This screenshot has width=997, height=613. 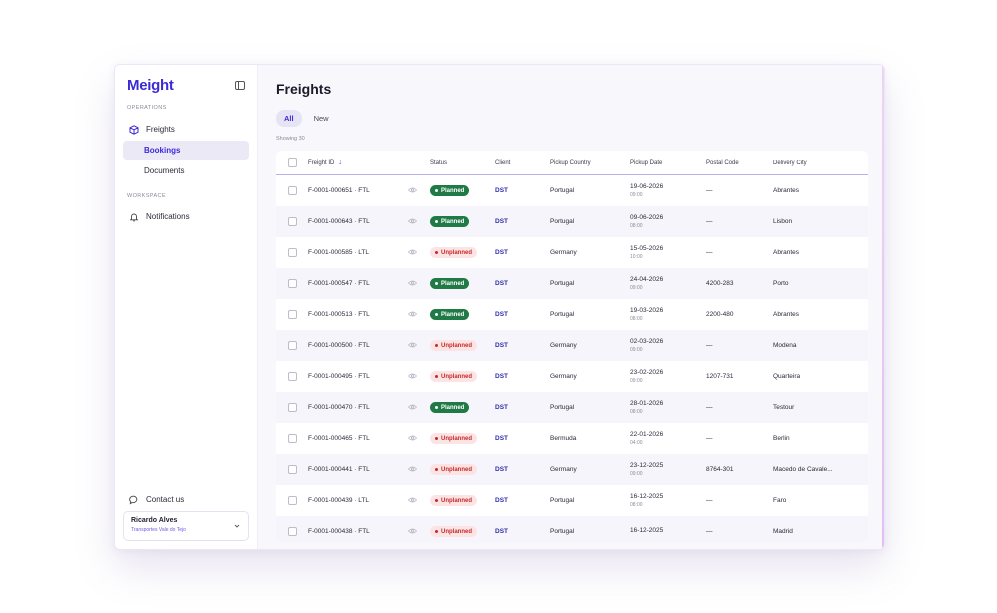 I want to click on app-logo: Meight, so click(x=150, y=85).